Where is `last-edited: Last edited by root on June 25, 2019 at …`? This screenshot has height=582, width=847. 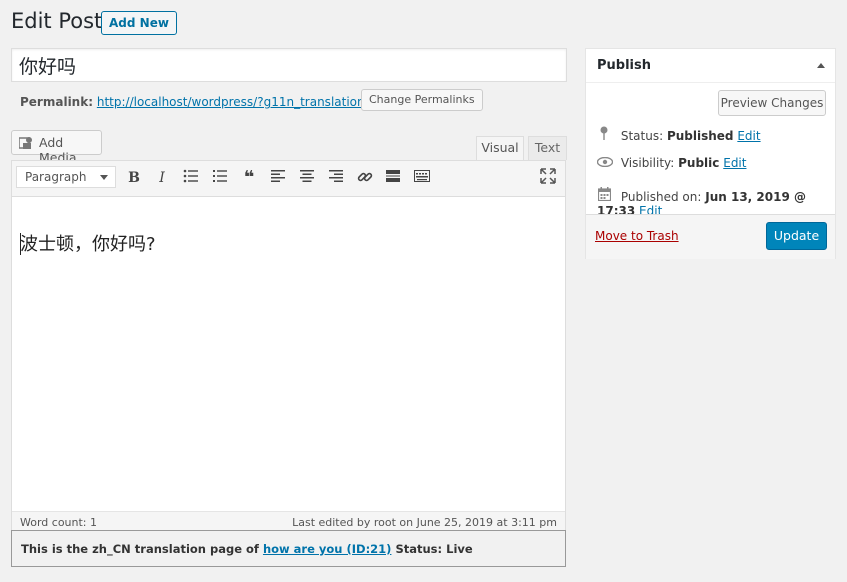
last-edited: Last edited by root on June 25, 2019 at … is located at coordinates (424, 522).